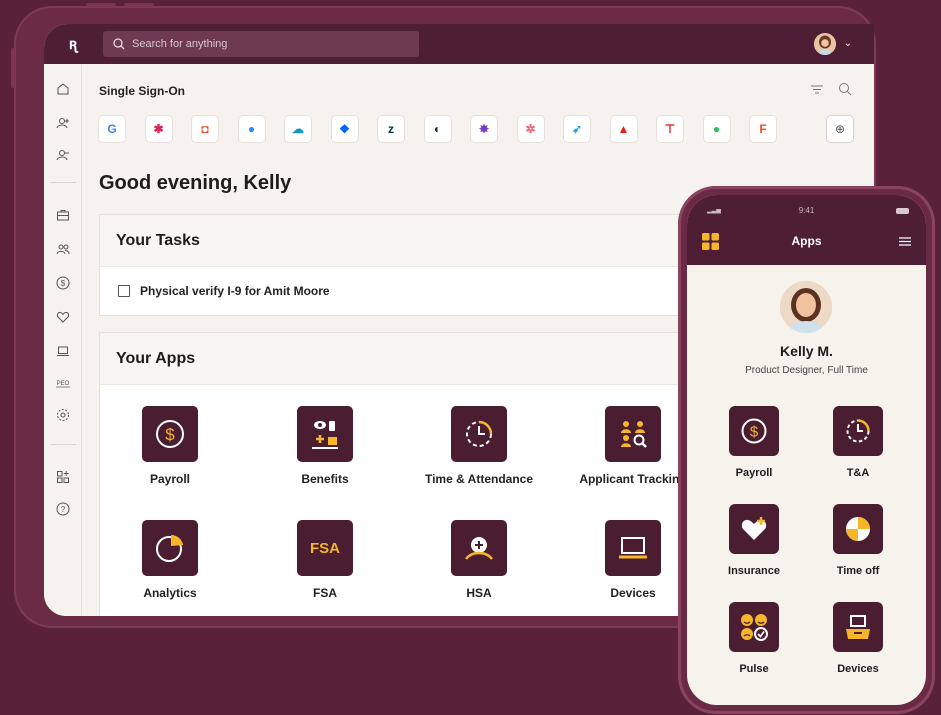 Image resolution: width=941 pixels, height=715 pixels. What do you see at coordinates (905, 241) in the screenshot?
I see `hamburger-menu-icon` at bounding box center [905, 241].